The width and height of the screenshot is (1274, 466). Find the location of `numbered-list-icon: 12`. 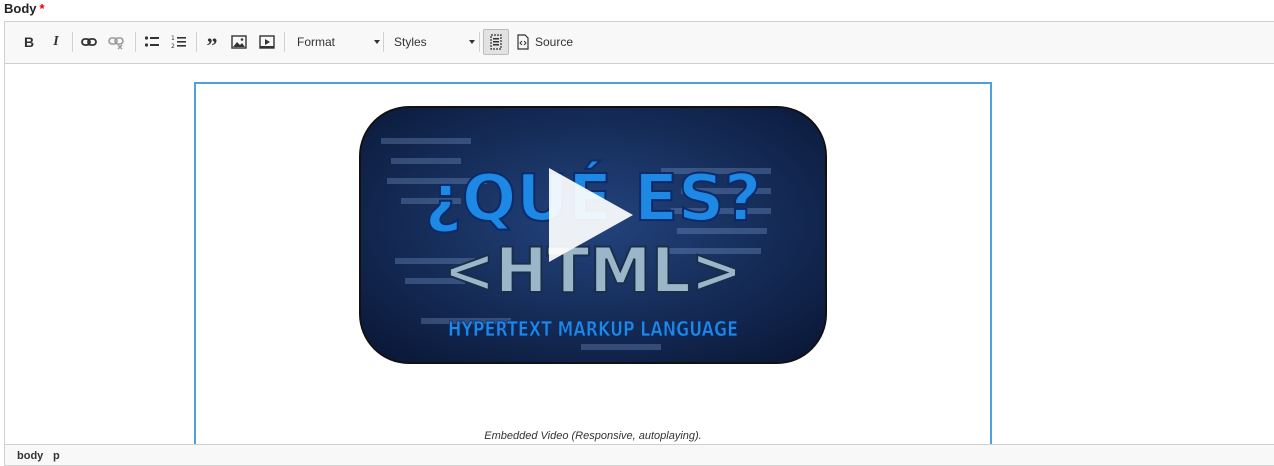

numbered-list-icon: 12 is located at coordinates (178, 42).